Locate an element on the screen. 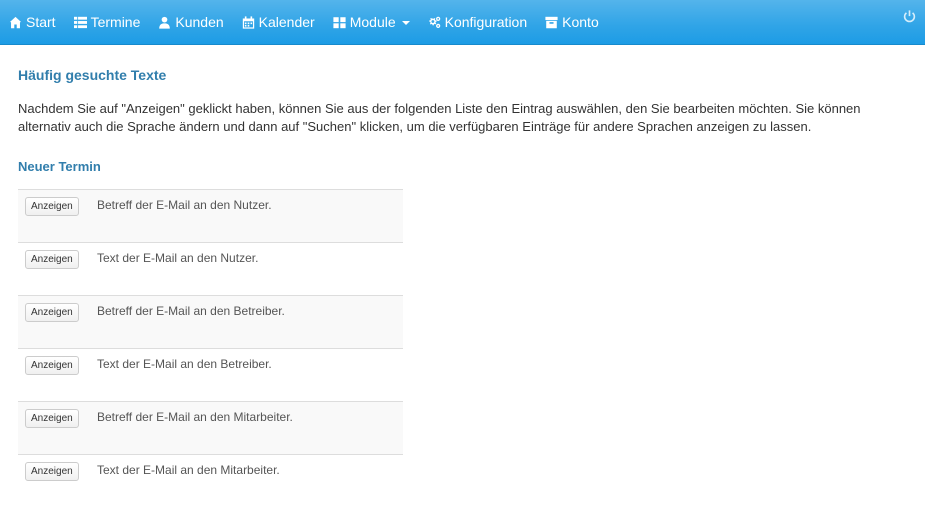 The height and width of the screenshot is (511, 925). chevron-down-icon is located at coordinates (405, 23).